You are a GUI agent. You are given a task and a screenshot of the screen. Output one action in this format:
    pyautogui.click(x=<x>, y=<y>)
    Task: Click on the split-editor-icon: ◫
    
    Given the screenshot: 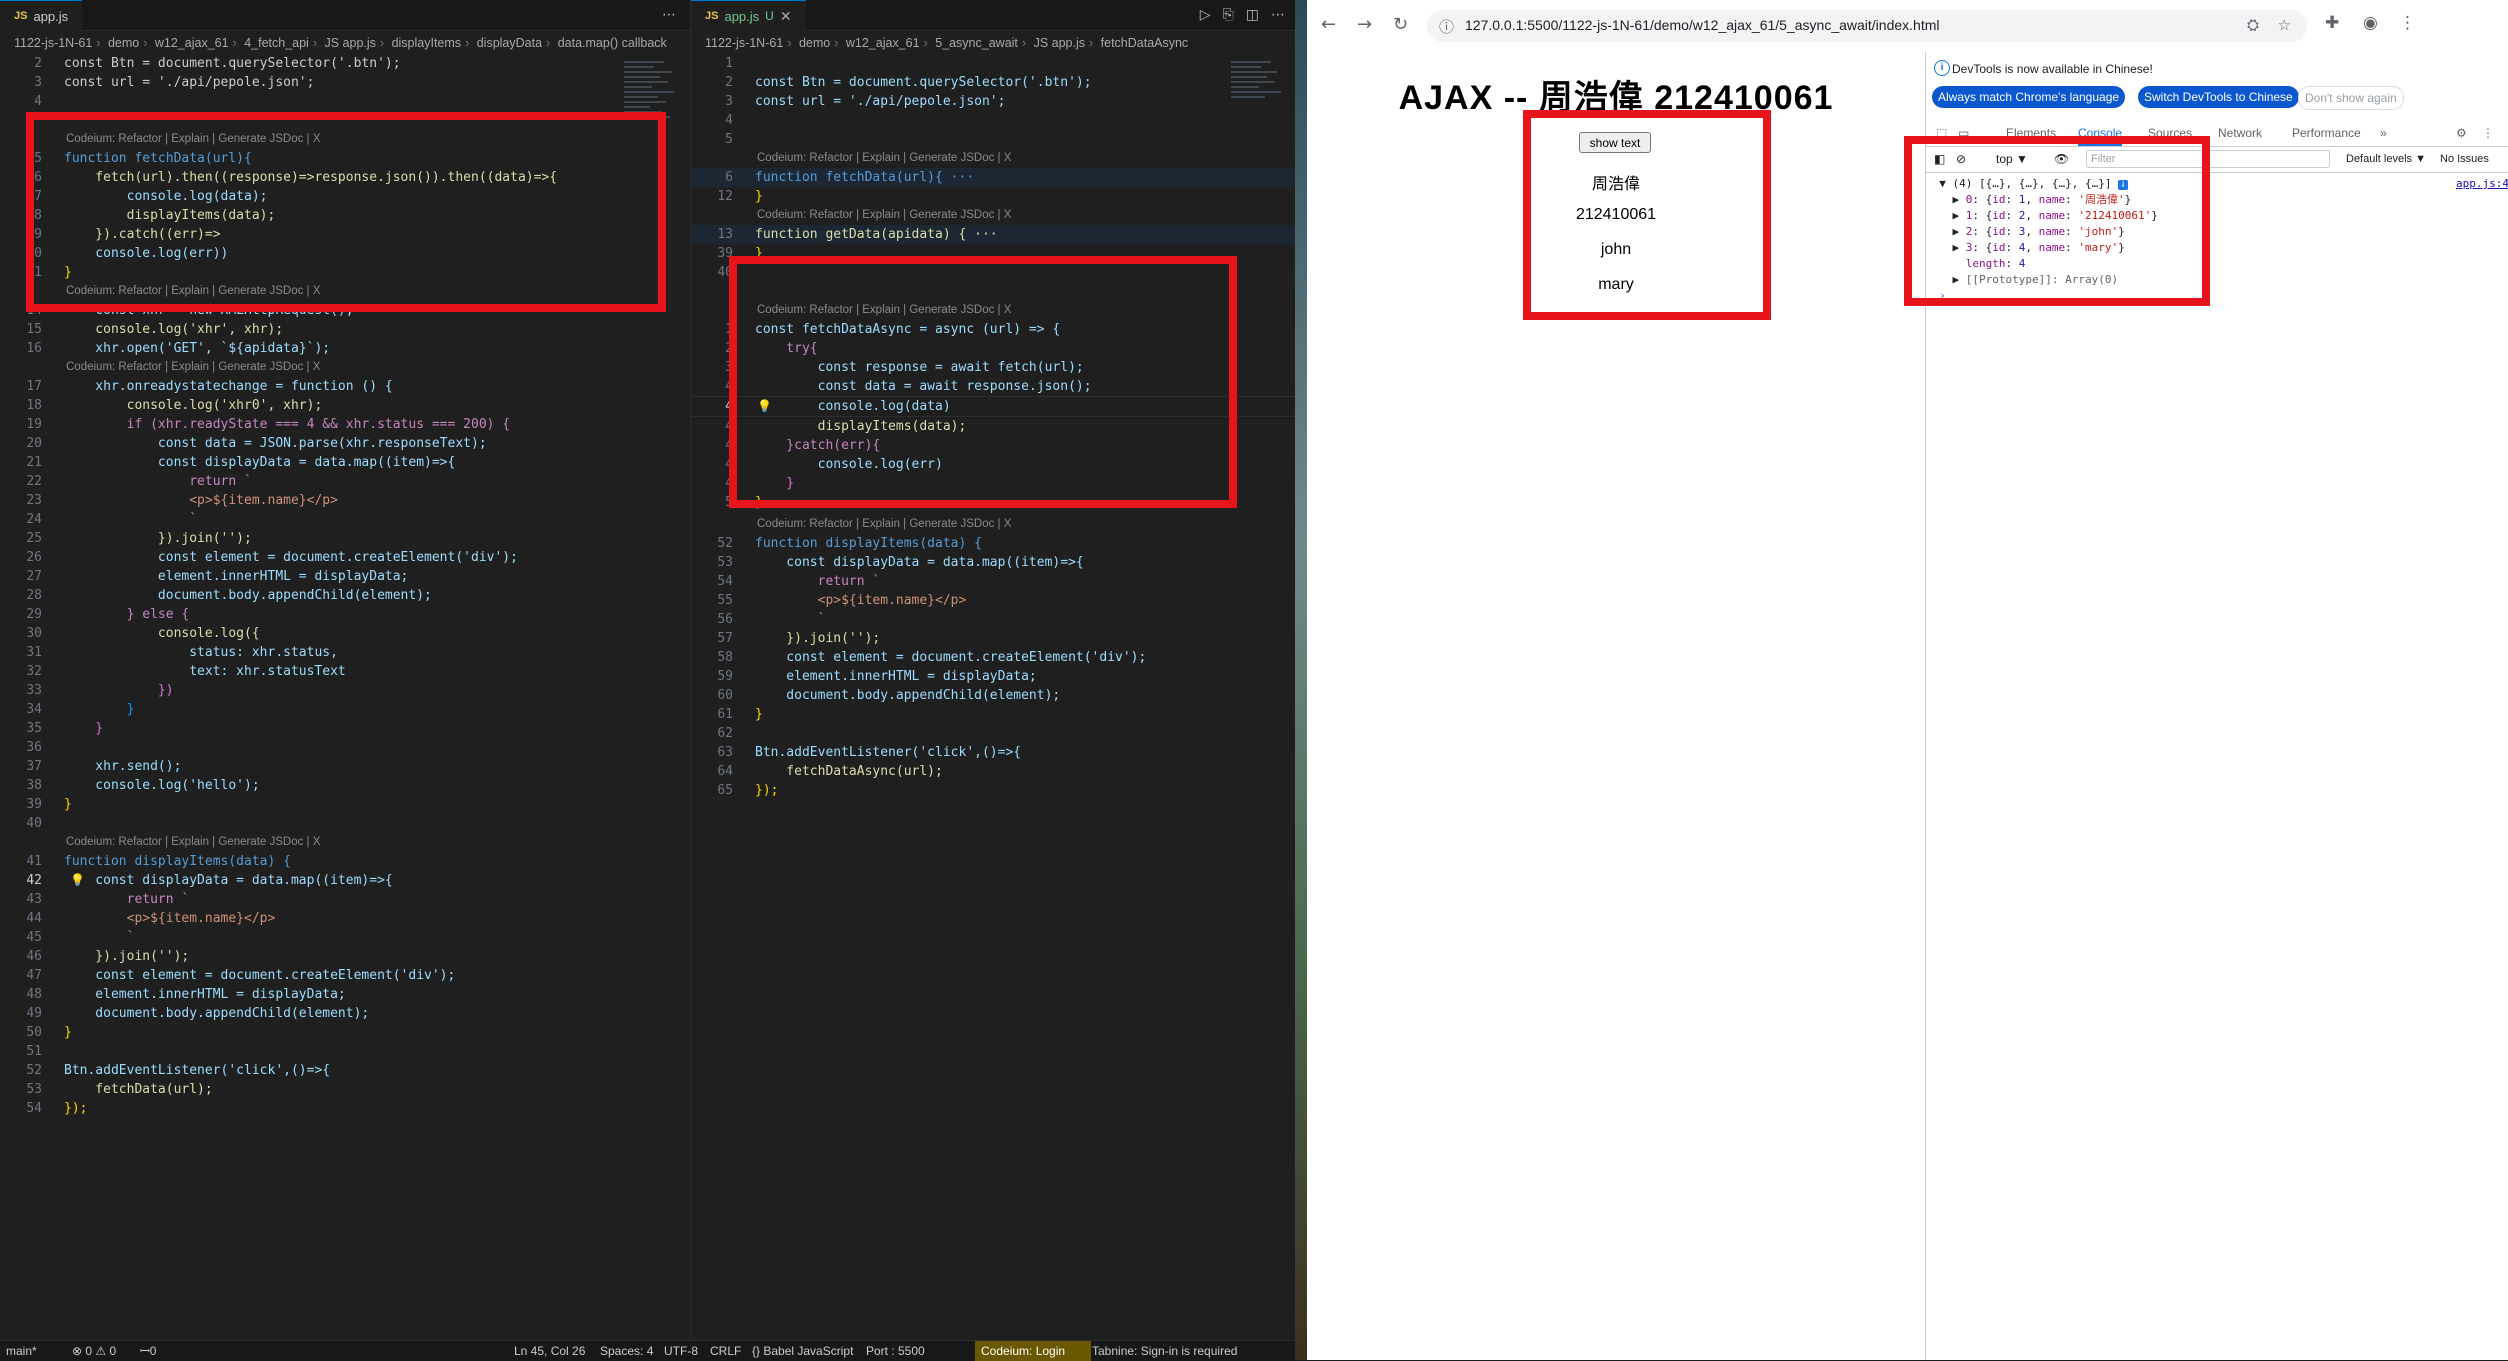 What is the action you would take?
    pyautogui.click(x=1252, y=15)
    